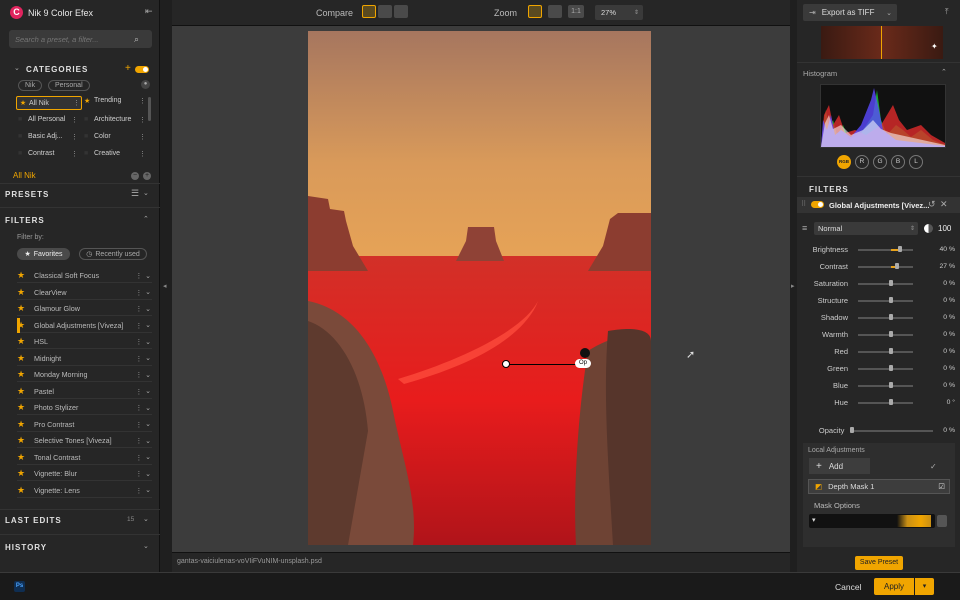 The width and height of the screenshot is (960, 600). Describe the element at coordinates (115, 154) in the screenshot. I see `category-creative: ■ Creative ⋮` at that location.